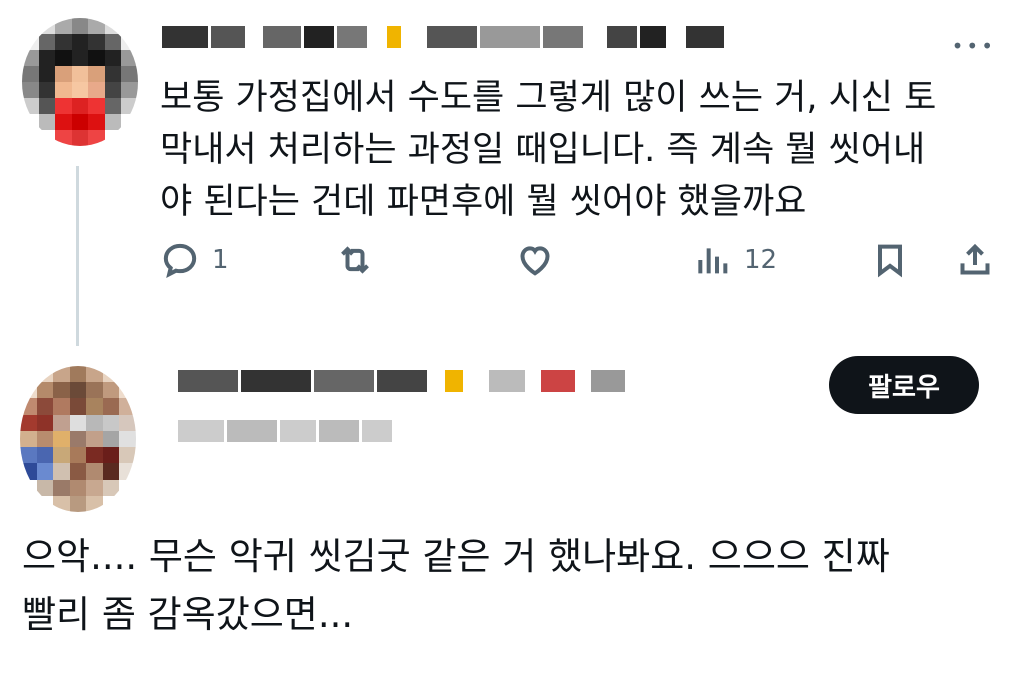 The width and height of the screenshot is (1024, 685). I want to click on share-icon, so click(975, 259).